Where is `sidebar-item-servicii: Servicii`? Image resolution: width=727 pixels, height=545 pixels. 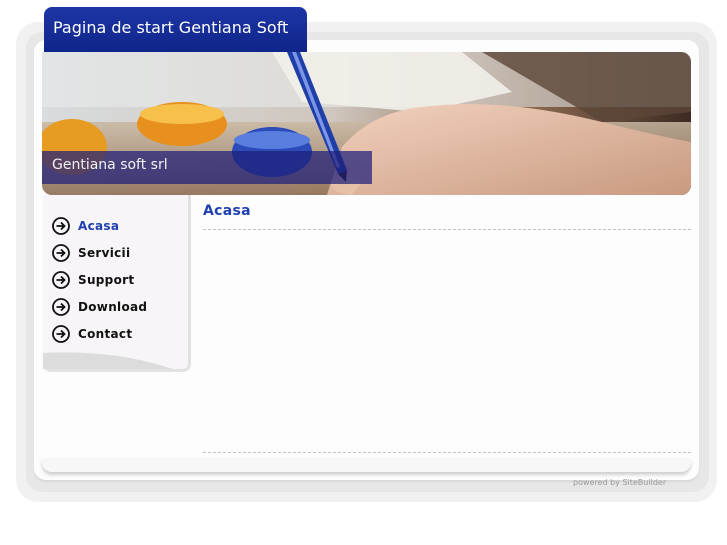 sidebar-item-servicii: Servicii is located at coordinates (91, 253).